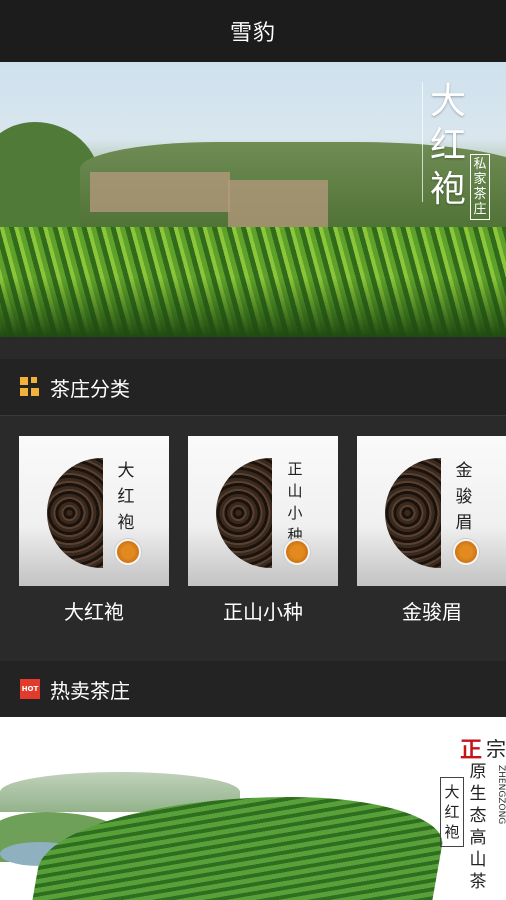  Describe the element at coordinates (90, 690) in the screenshot. I see `hot-title: 热卖茶庄` at that location.